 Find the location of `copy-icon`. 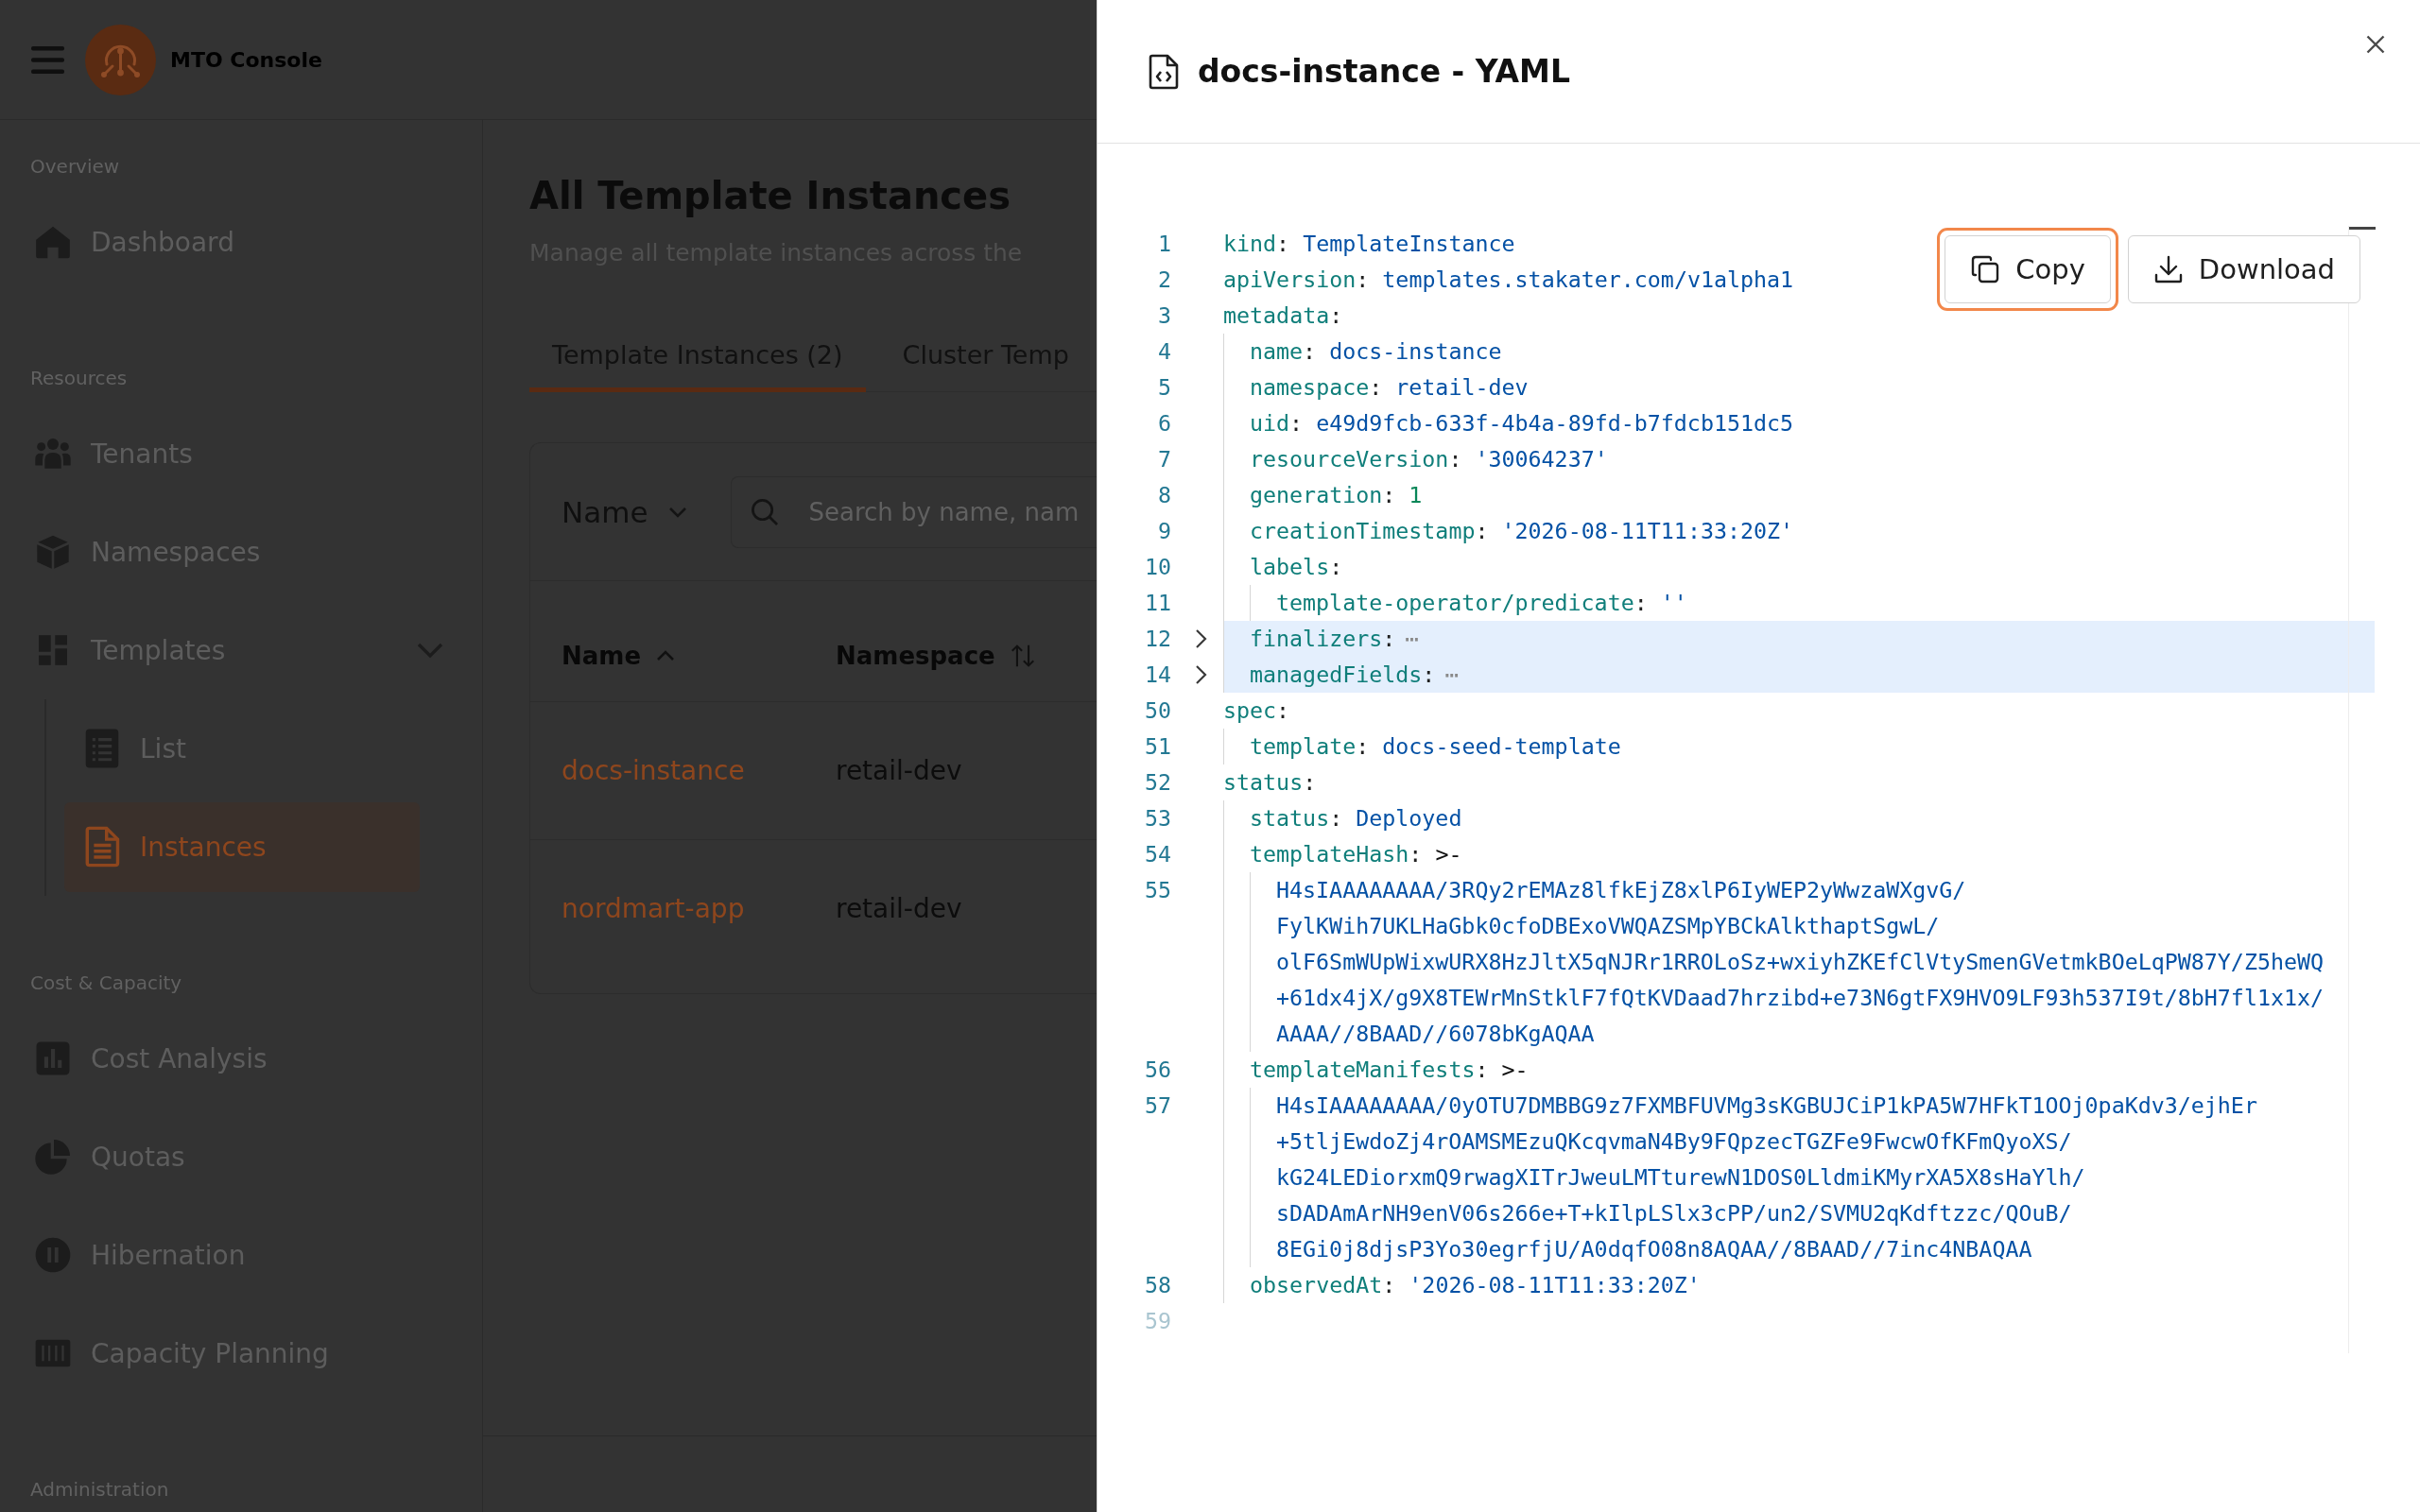

copy-icon is located at coordinates (1986, 269).